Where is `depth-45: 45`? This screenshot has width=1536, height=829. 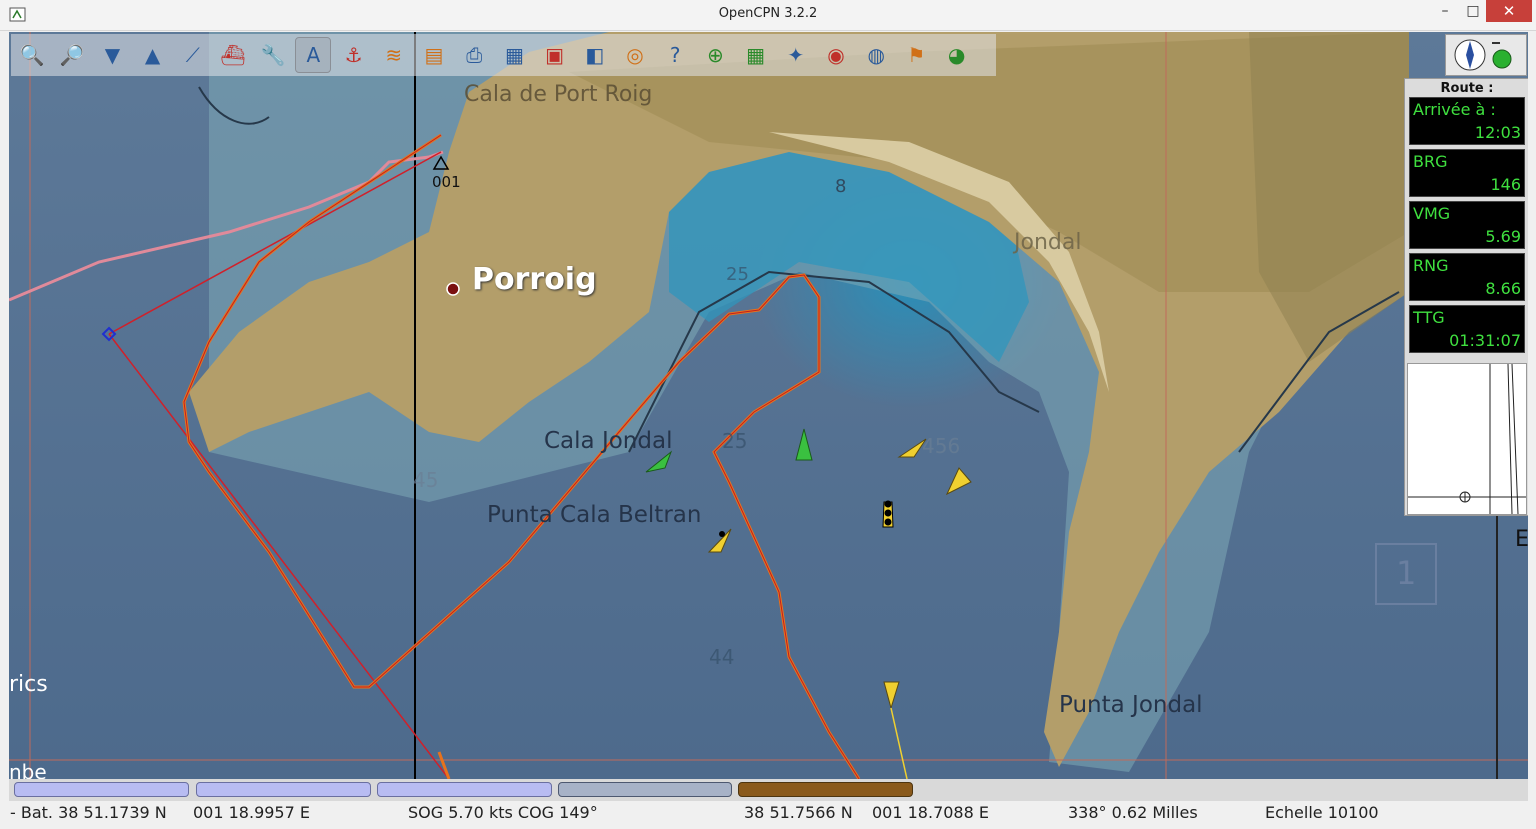 depth-45: 45 is located at coordinates (426, 480).